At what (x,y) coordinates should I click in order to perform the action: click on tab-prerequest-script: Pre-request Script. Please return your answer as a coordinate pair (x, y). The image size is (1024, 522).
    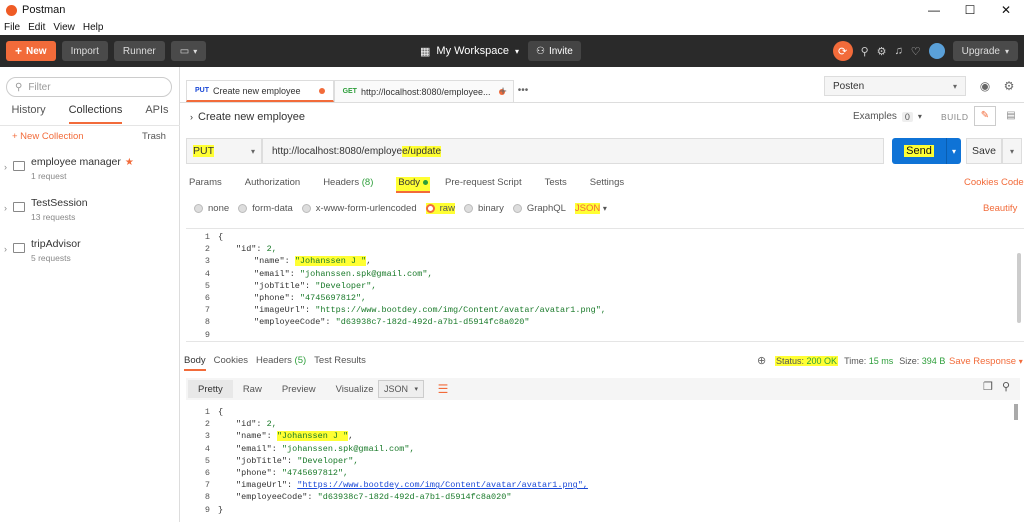
    Looking at the image, I should click on (483, 185).